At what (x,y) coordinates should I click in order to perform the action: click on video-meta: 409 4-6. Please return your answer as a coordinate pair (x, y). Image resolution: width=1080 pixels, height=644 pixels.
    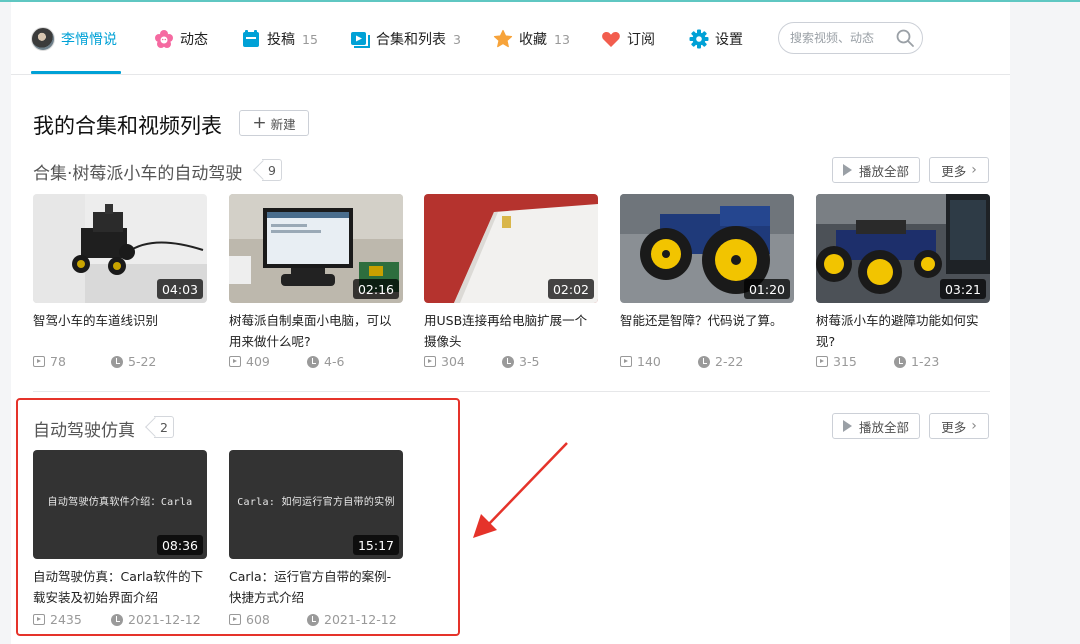
    Looking at the image, I should click on (316, 362).